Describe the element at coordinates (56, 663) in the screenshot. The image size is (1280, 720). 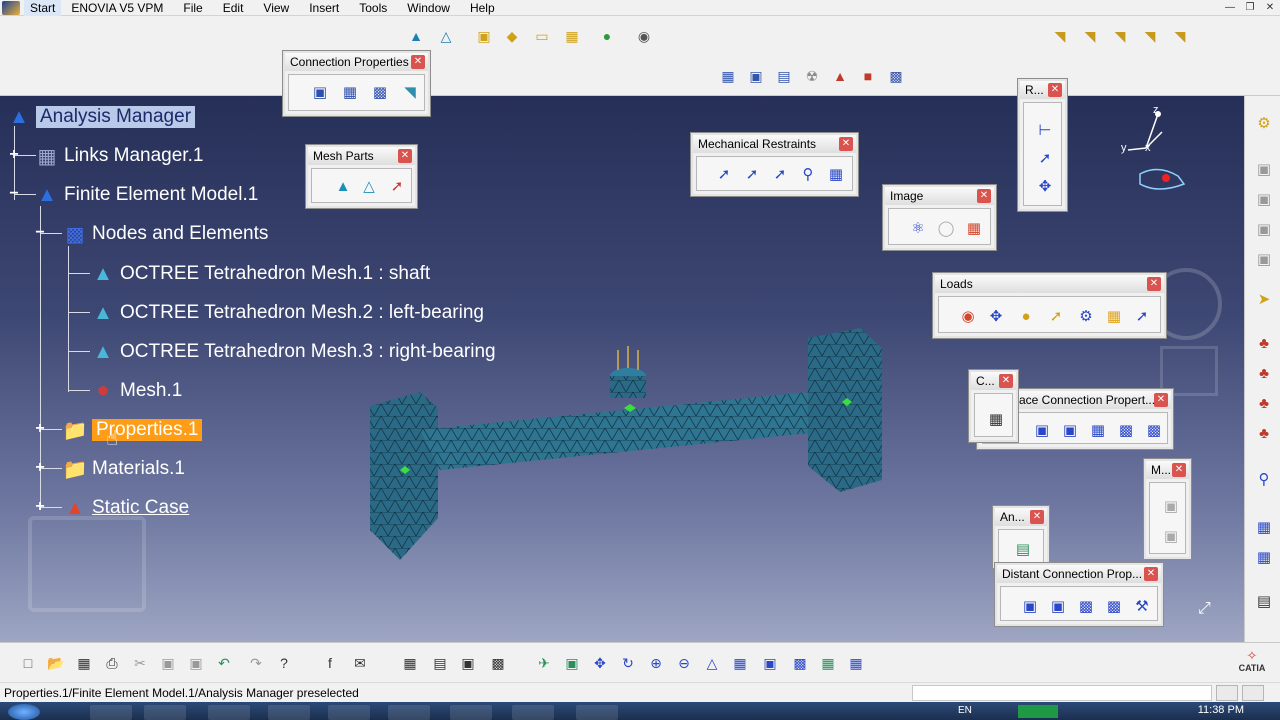
I see `open-folder-icon: 📂` at that location.